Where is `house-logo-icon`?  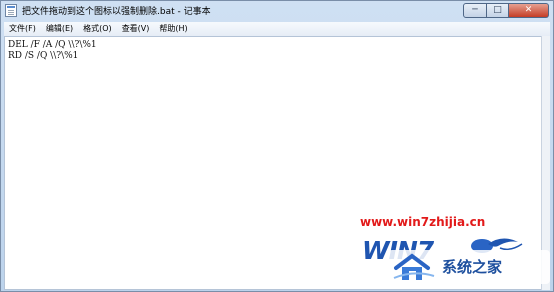
house-logo-icon is located at coordinates (414, 266).